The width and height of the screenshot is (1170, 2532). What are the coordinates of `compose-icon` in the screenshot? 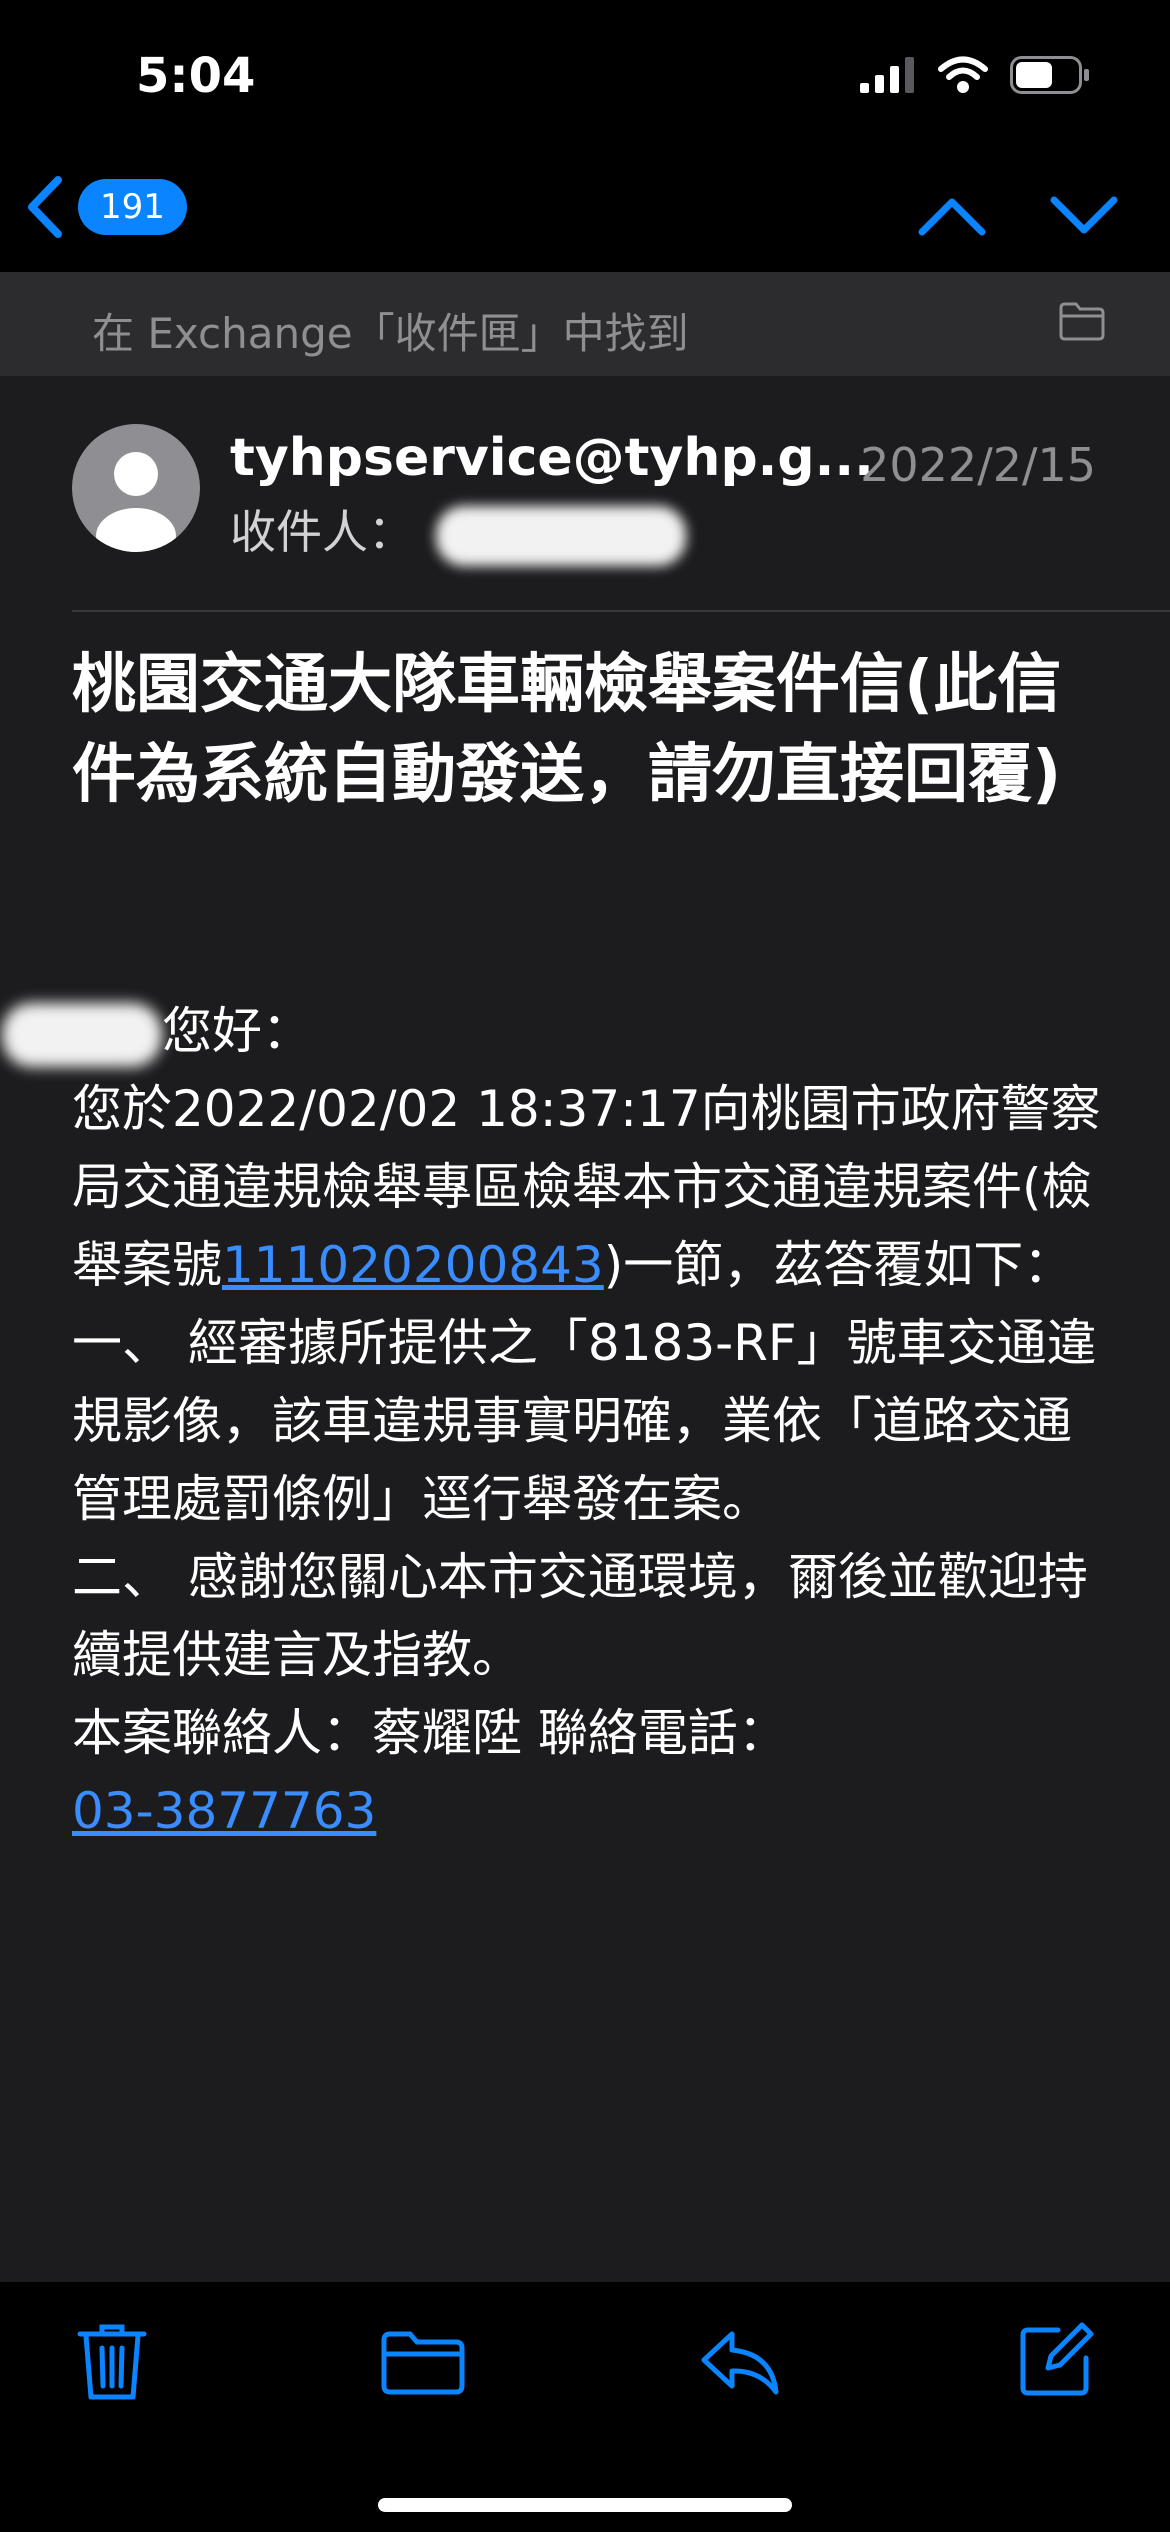 It's located at (1056, 2360).